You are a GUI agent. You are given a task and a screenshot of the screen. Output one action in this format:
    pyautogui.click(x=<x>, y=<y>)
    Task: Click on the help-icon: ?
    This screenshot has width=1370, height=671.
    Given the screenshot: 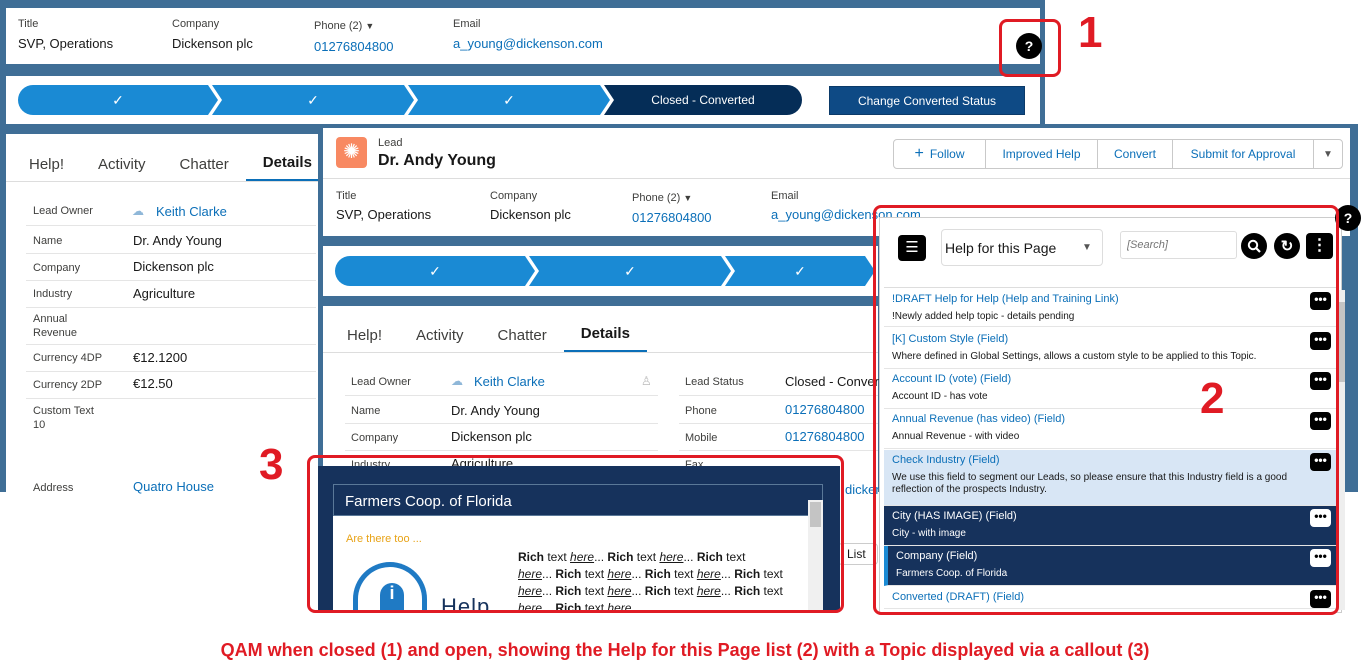 What is the action you would take?
    pyautogui.click(x=1348, y=218)
    